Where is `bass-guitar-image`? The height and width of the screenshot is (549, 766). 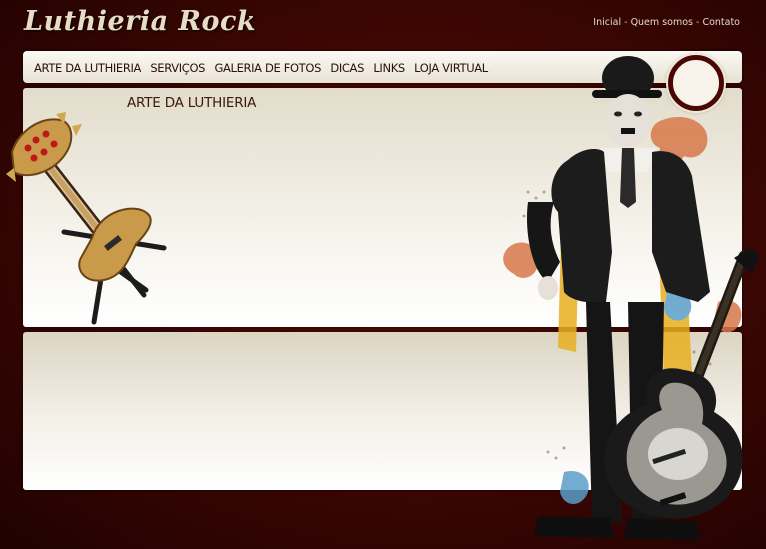 bass-guitar-image is located at coordinates (86, 218).